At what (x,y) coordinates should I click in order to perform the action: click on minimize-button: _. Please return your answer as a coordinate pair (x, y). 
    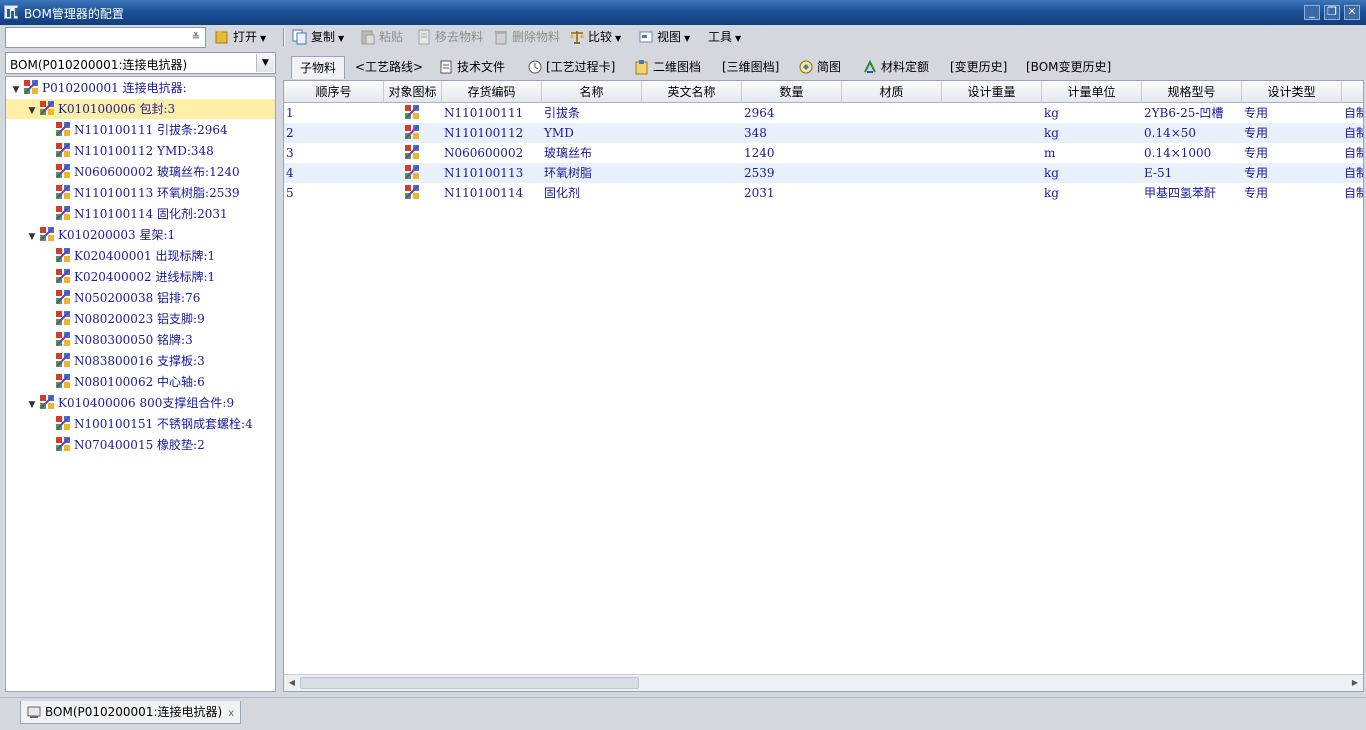
    Looking at the image, I should click on (1312, 12).